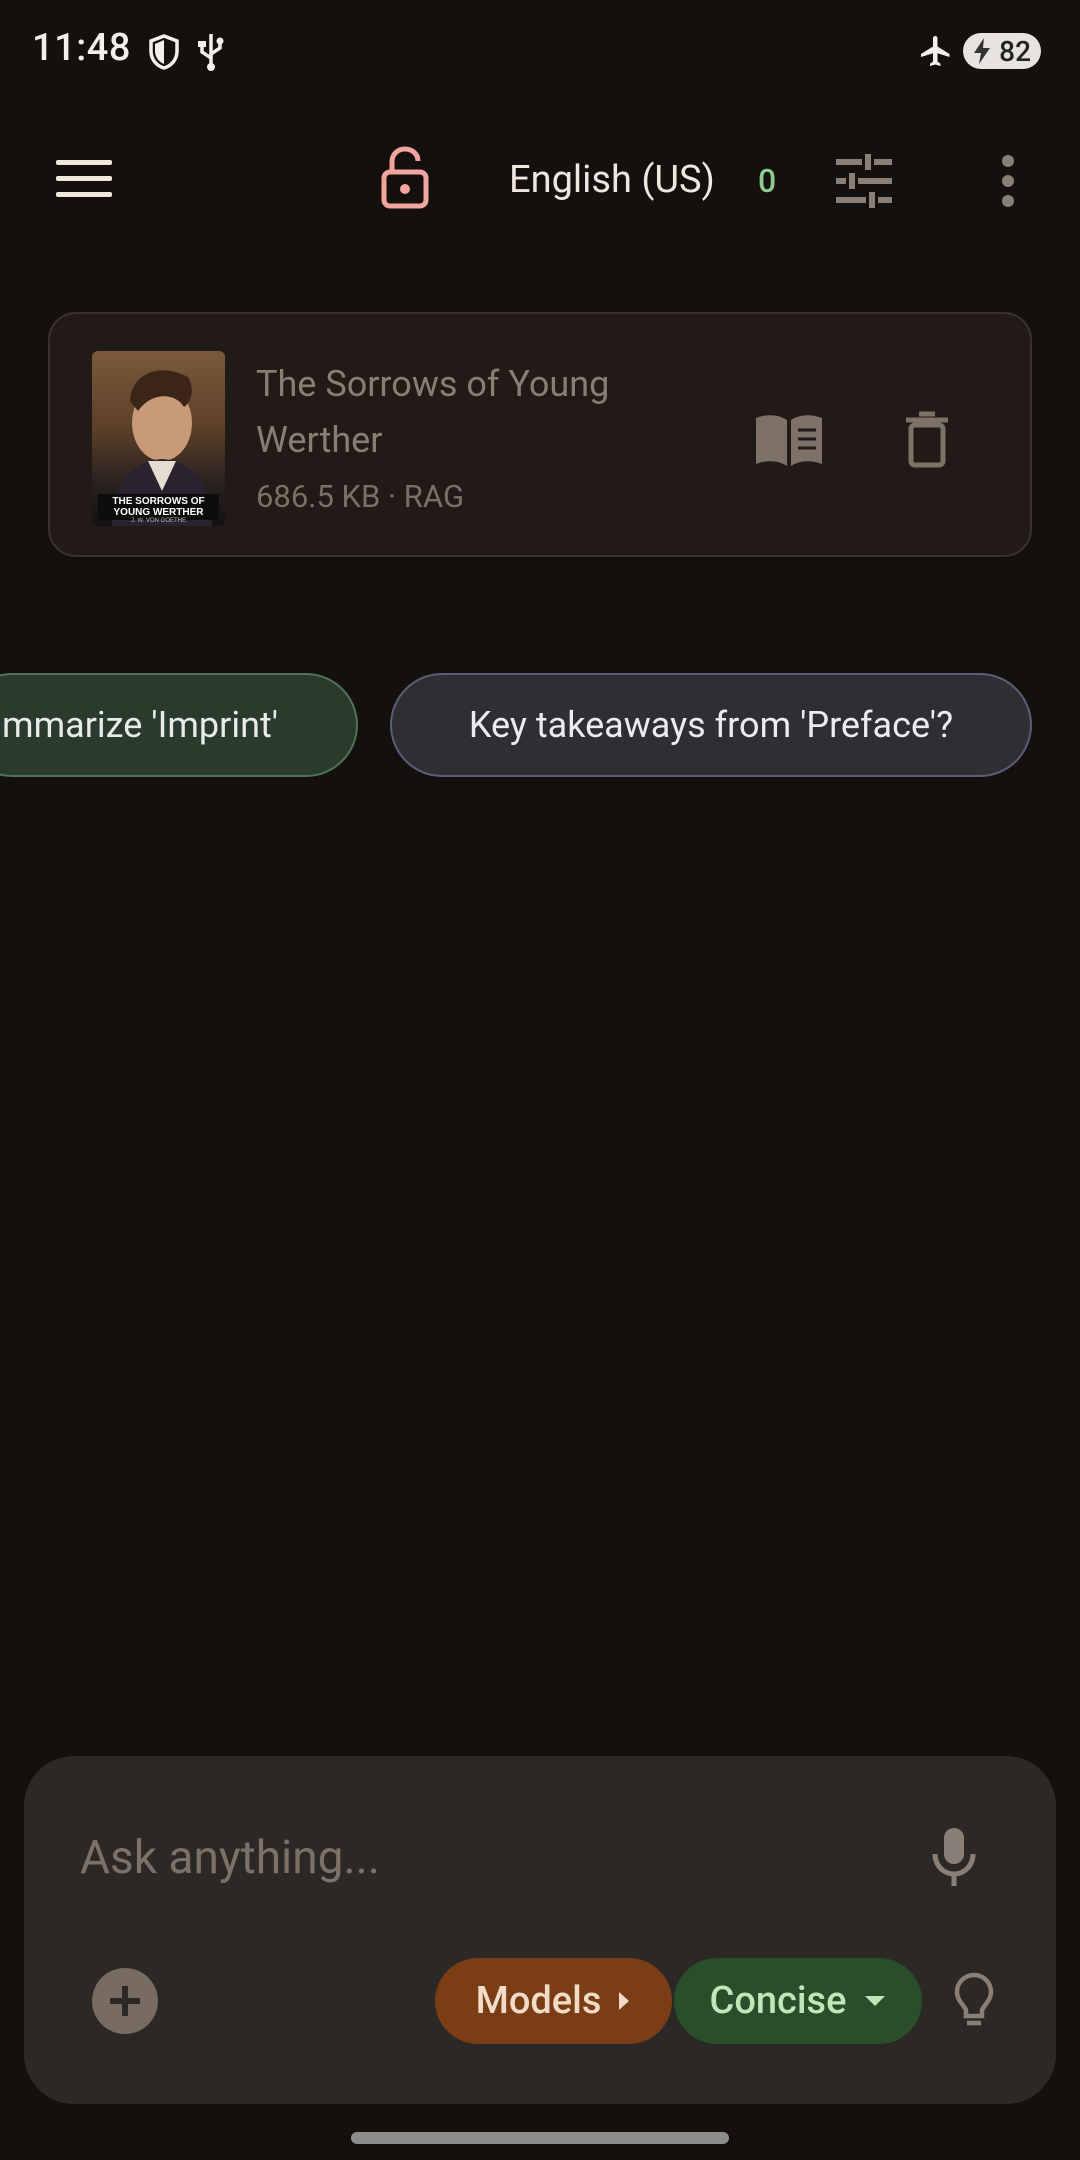 This screenshot has height=2160, width=1080. I want to click on home-indicator, so click(540, 2138).